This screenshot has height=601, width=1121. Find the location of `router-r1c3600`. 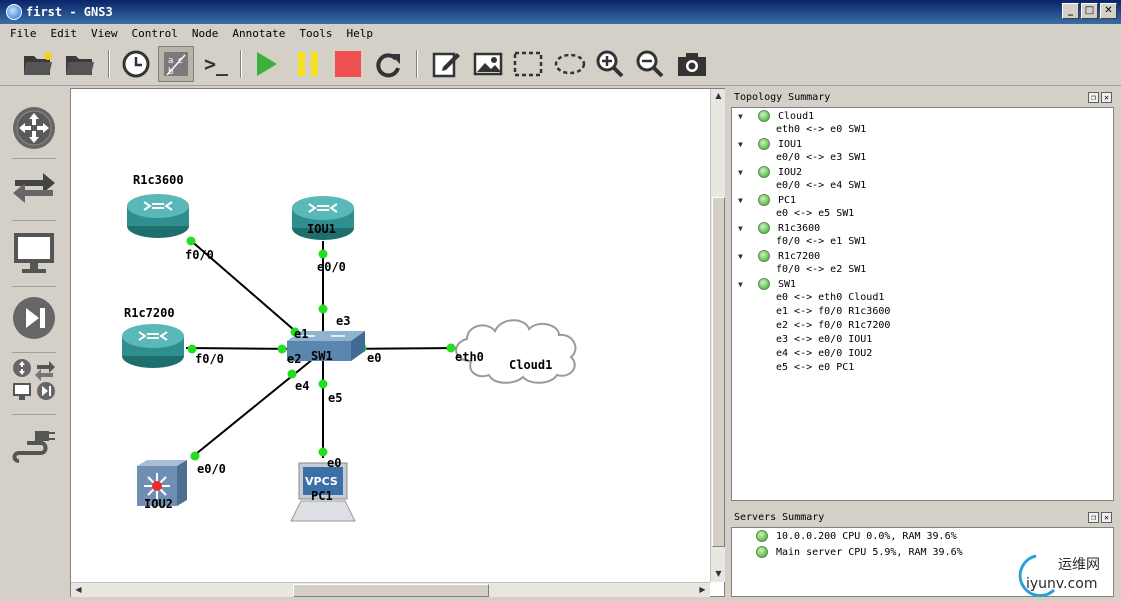

router-r1c3600 is located at coordinates (158, 216).